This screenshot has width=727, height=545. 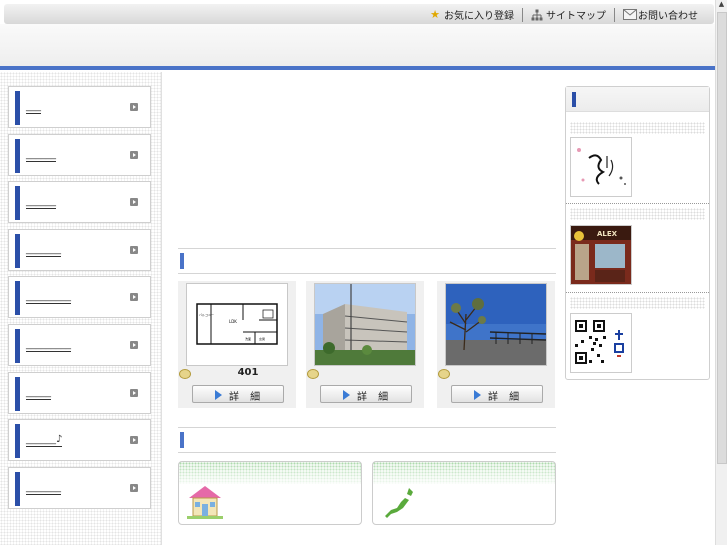 I want to click on right-panel: ALEX, so click(x=637, y=233).